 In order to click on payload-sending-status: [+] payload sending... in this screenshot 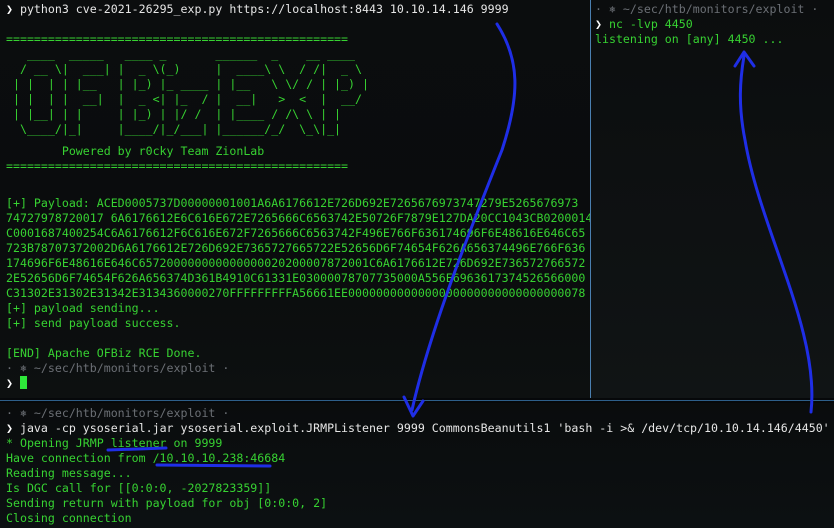, I will do `click(83, 308)`.